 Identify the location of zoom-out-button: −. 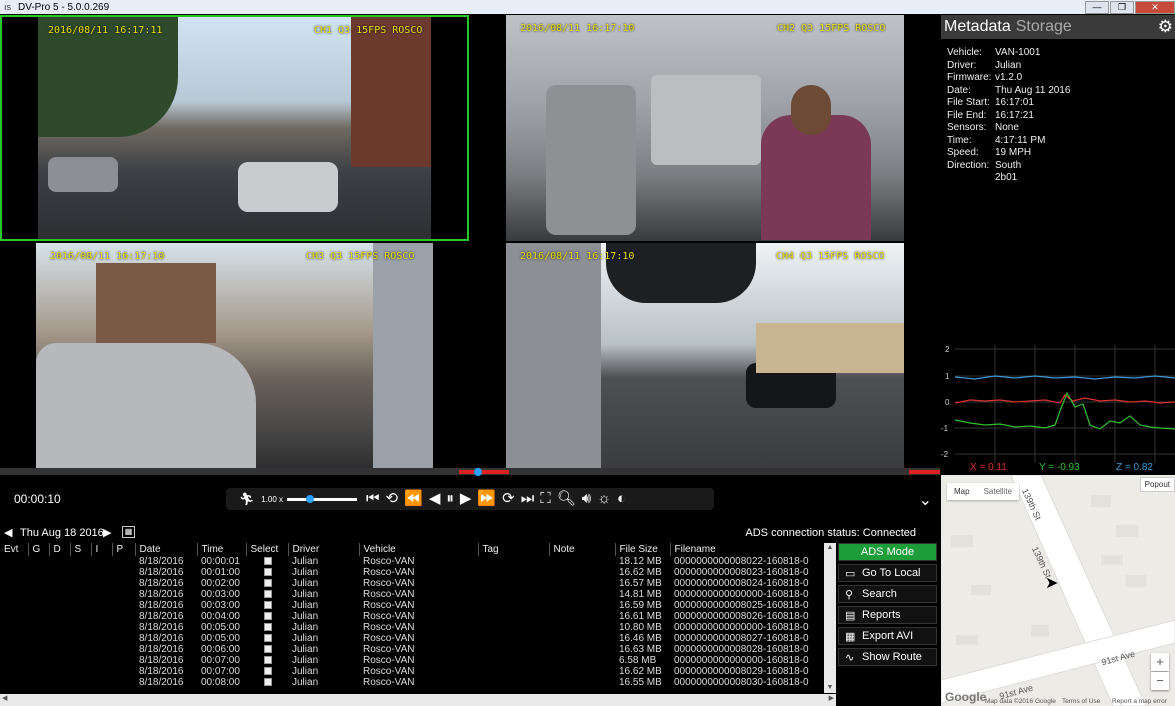
(1160, 681).